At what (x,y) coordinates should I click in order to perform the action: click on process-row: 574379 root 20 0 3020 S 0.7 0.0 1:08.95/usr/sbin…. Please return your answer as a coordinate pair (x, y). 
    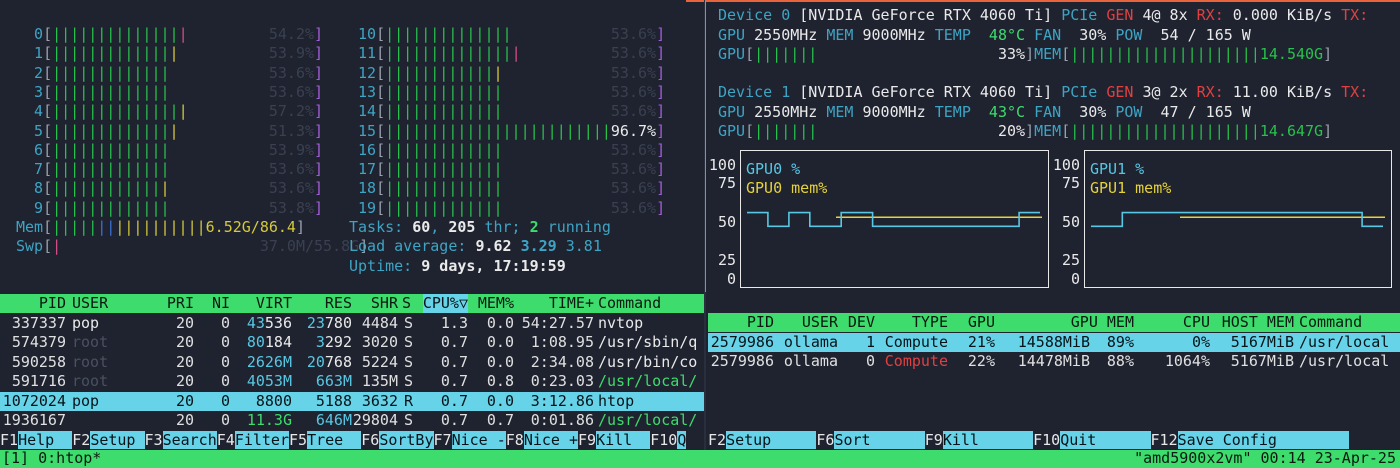
    Looking at the image, I should click on (352, 342).